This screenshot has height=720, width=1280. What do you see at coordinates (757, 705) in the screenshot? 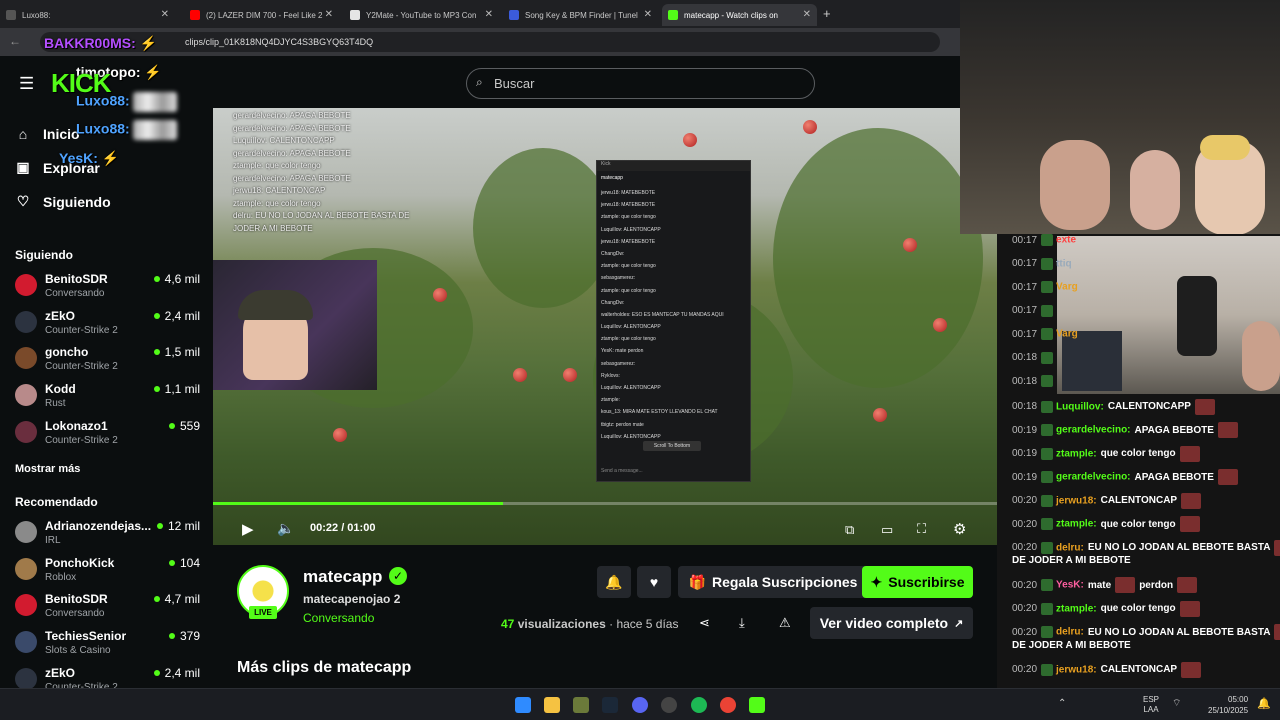
I see `kick-app-icon` at bounding box center [757, 705].